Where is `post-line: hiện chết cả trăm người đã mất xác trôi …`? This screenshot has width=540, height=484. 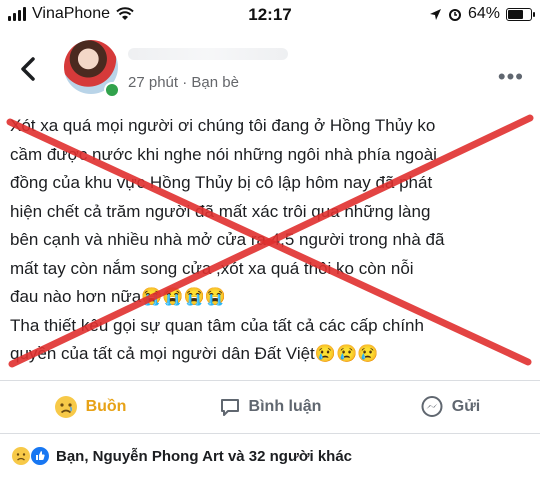
post-line: hiện chết cả trăm người đã mất xác trôi … is located at coordinates (220, 211).